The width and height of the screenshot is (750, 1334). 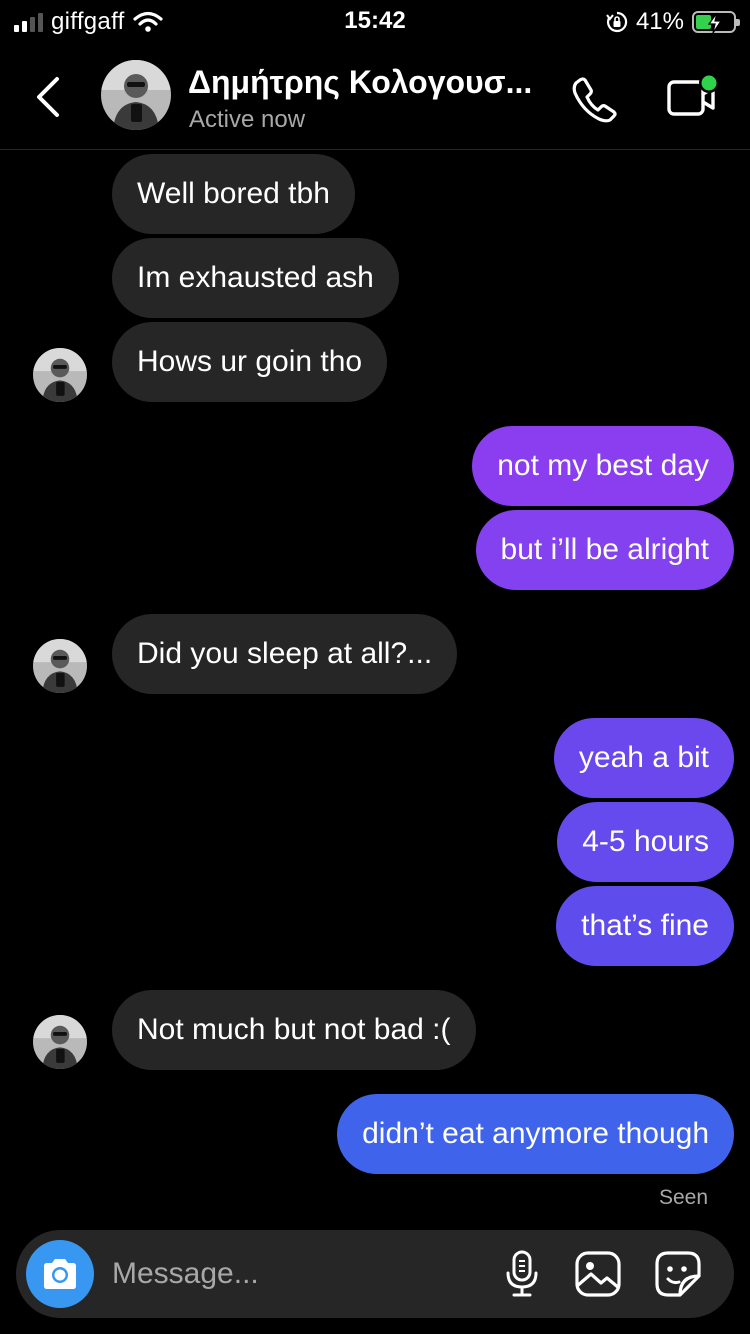 I want to click on message-bubble: Hows ur goin tho, so click(x=250, y=362).